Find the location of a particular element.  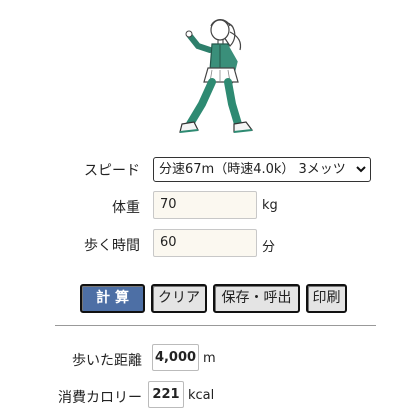

time-label: 歩く時間 is located at coordinates (112, 246).